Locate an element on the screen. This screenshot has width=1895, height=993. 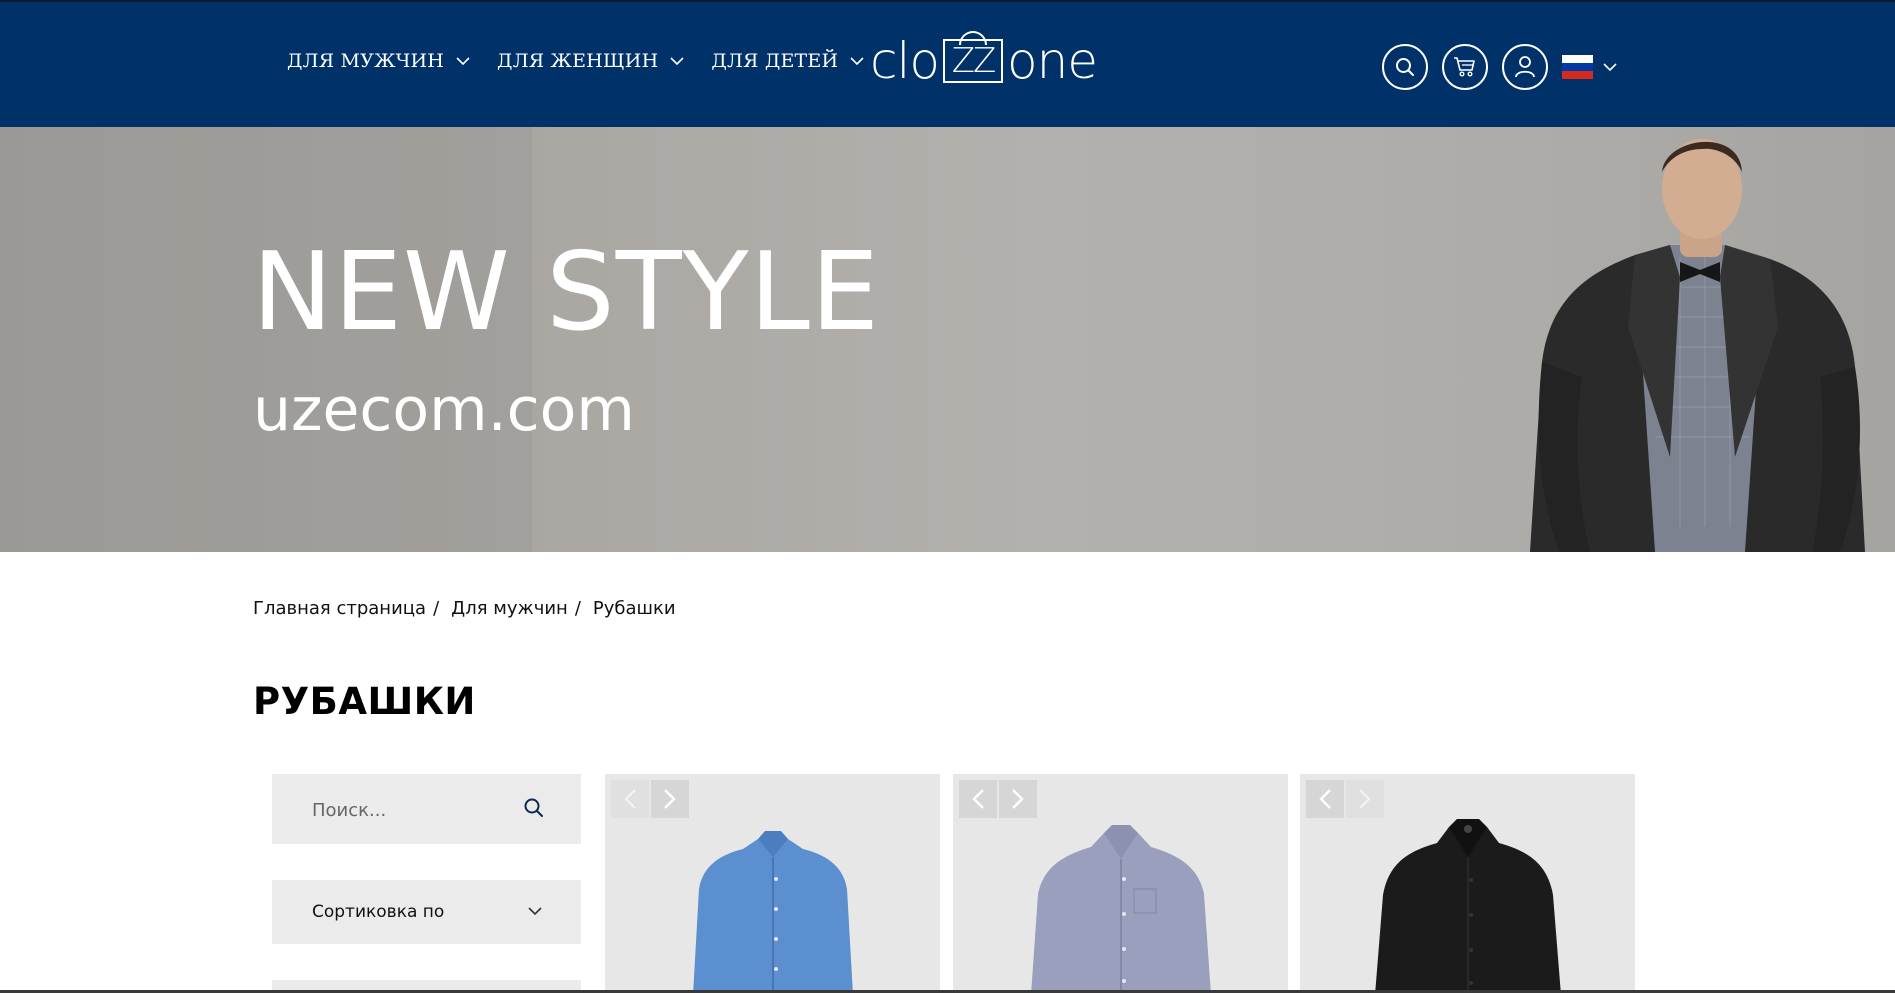
user-icon is located at coordinates (1525, 67).